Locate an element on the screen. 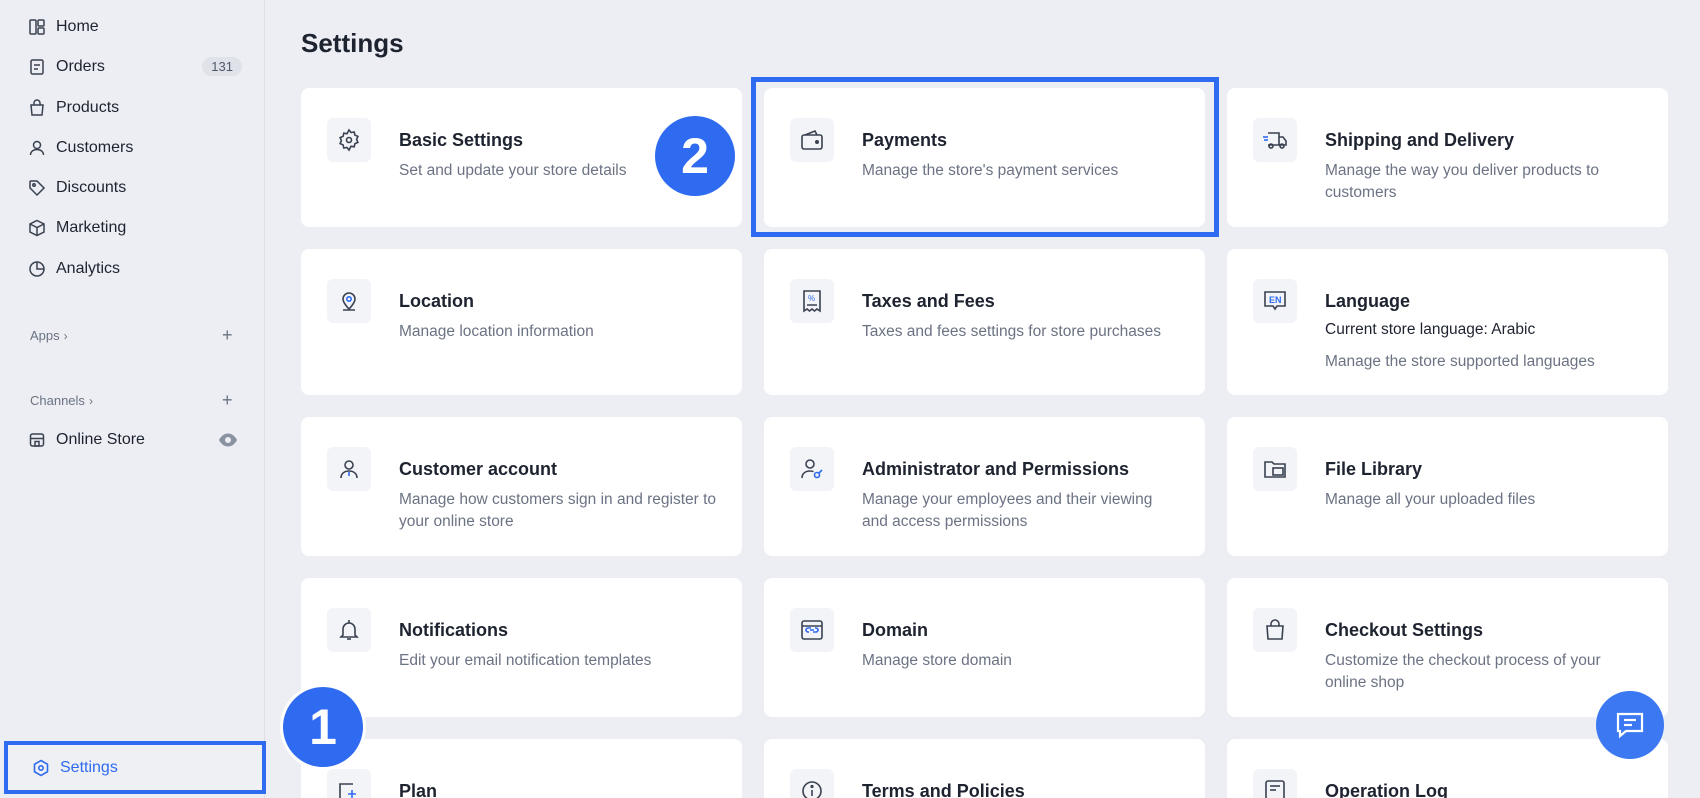  card-description: Manage all your uploaded files is located at coordinates (1430, 499).